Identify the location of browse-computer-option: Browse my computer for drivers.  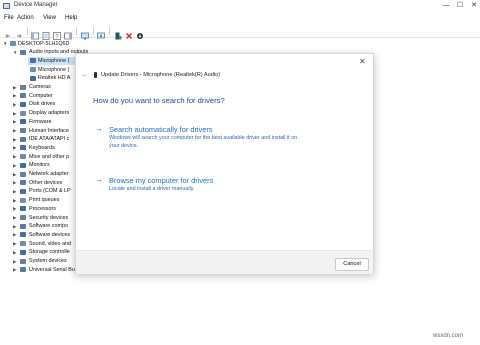
(161, 180).